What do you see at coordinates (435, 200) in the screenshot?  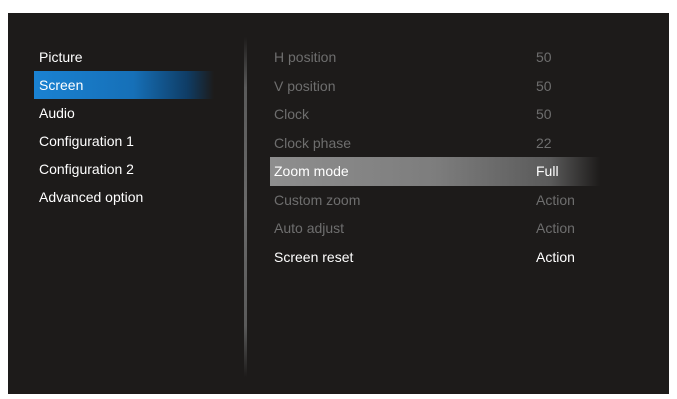 I see `setting-custom-zoom: Custom zoom Action` at bounding box center [435, 200].